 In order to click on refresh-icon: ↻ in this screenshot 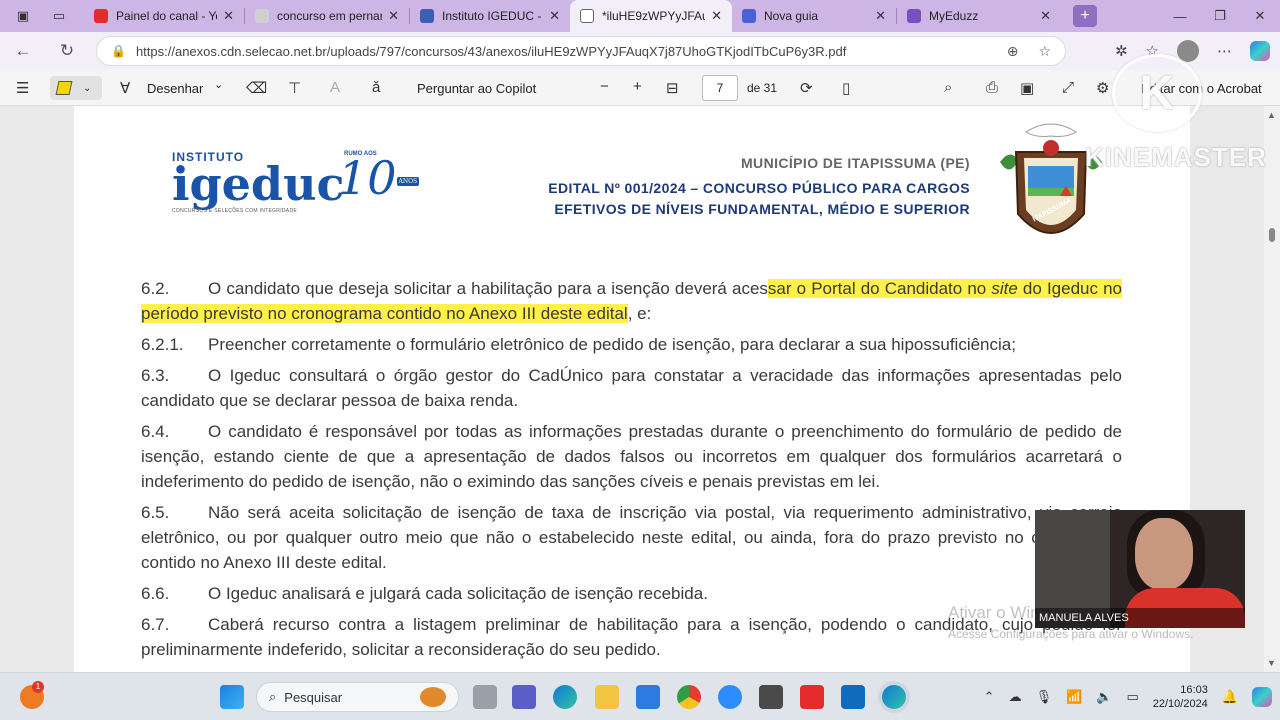, I will do `click(67, 51)`.